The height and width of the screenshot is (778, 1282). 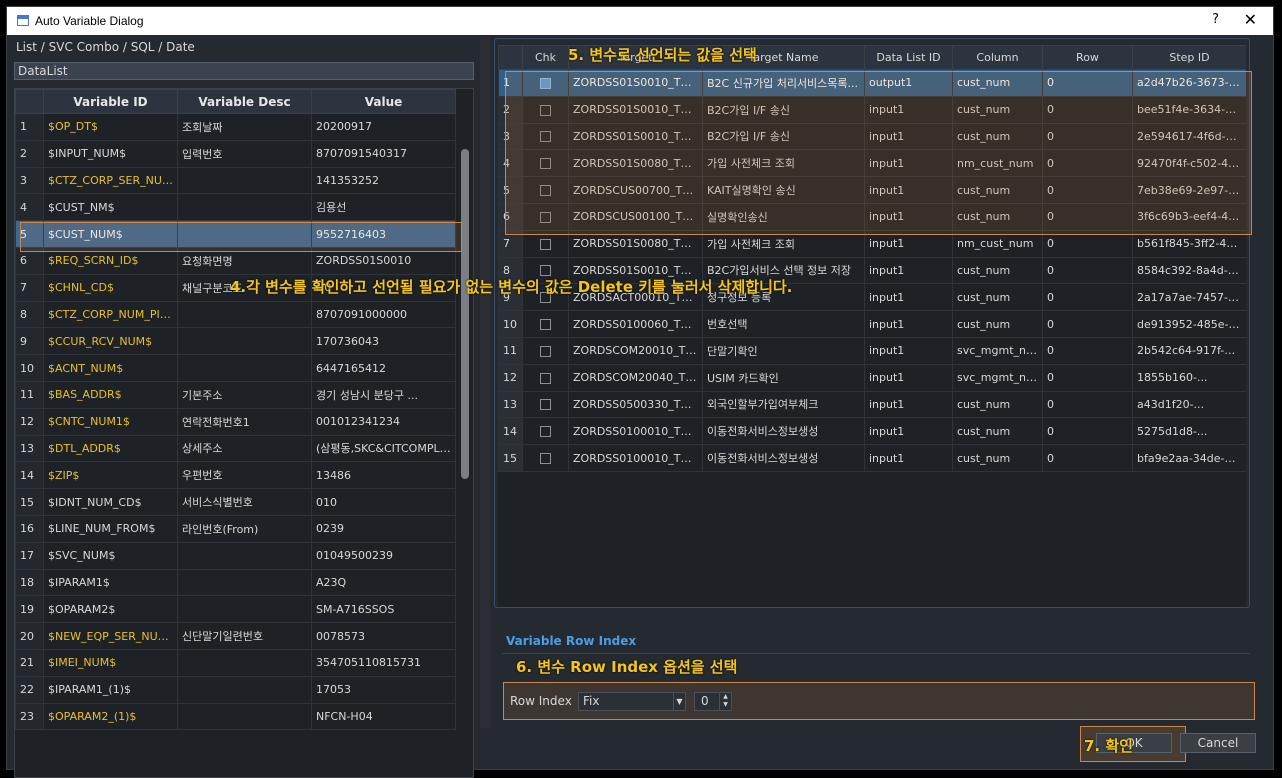 I want to click on variable-id-cell: $OPARAM2_(1)$, so click(x=110, y=716).